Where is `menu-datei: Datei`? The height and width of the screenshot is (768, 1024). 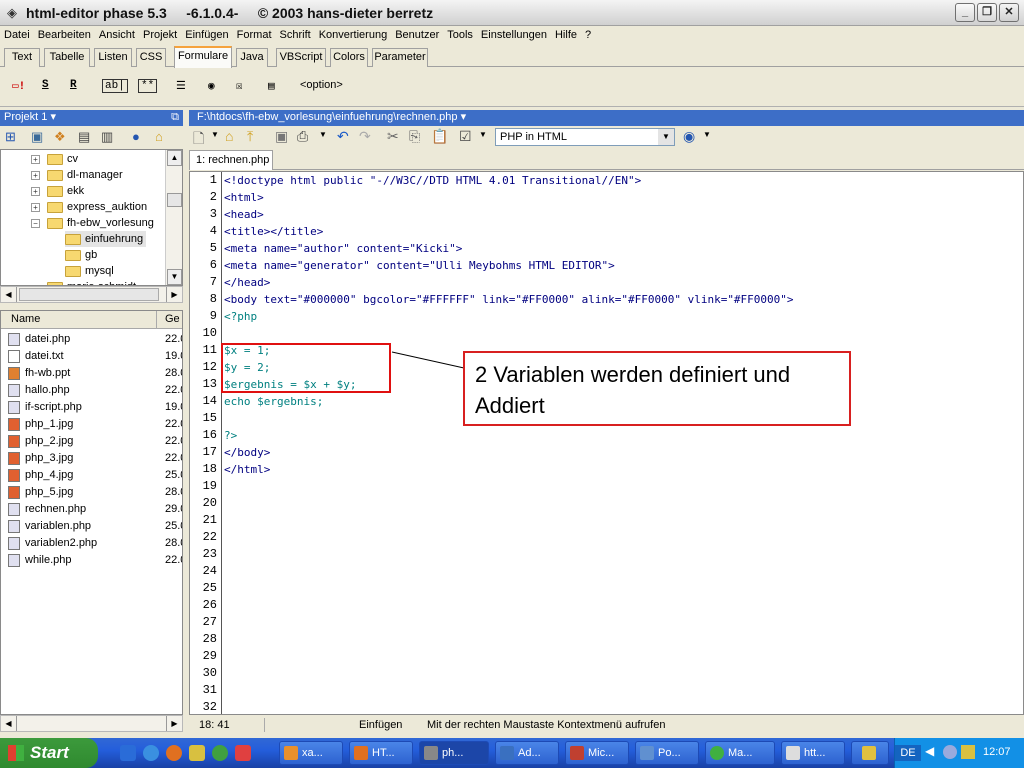 menu-datei: Datei is located at coordinates (17, 35).